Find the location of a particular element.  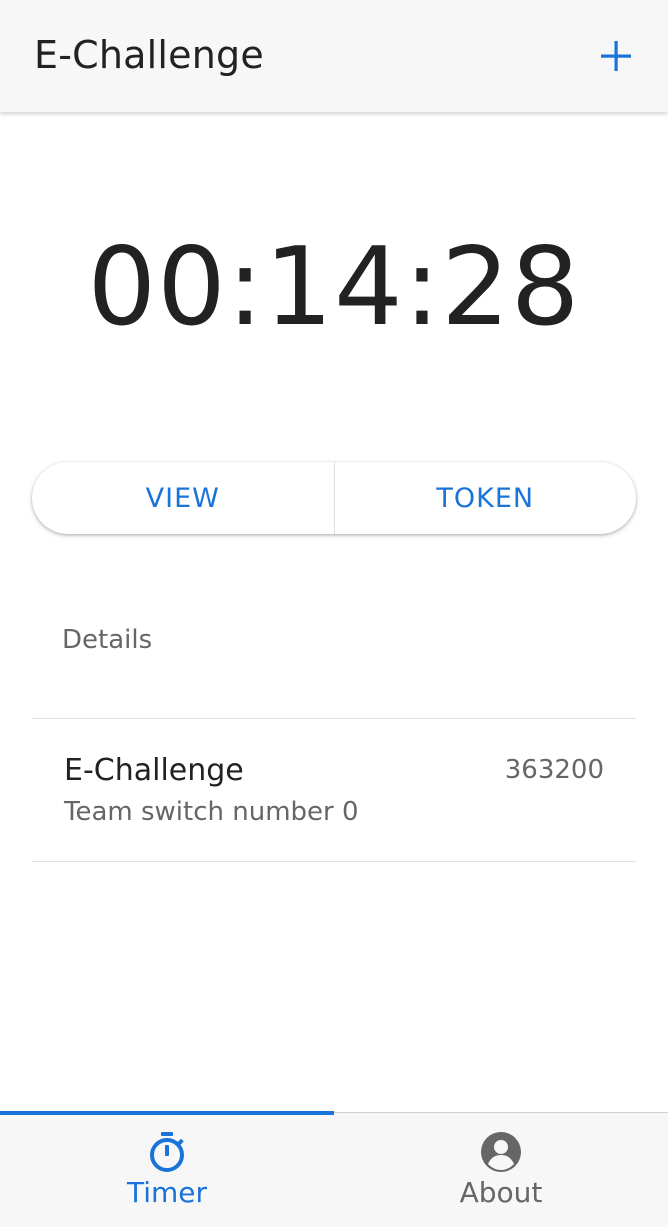

list-item-title: E-Challenge is located at coordinates (154, 770).